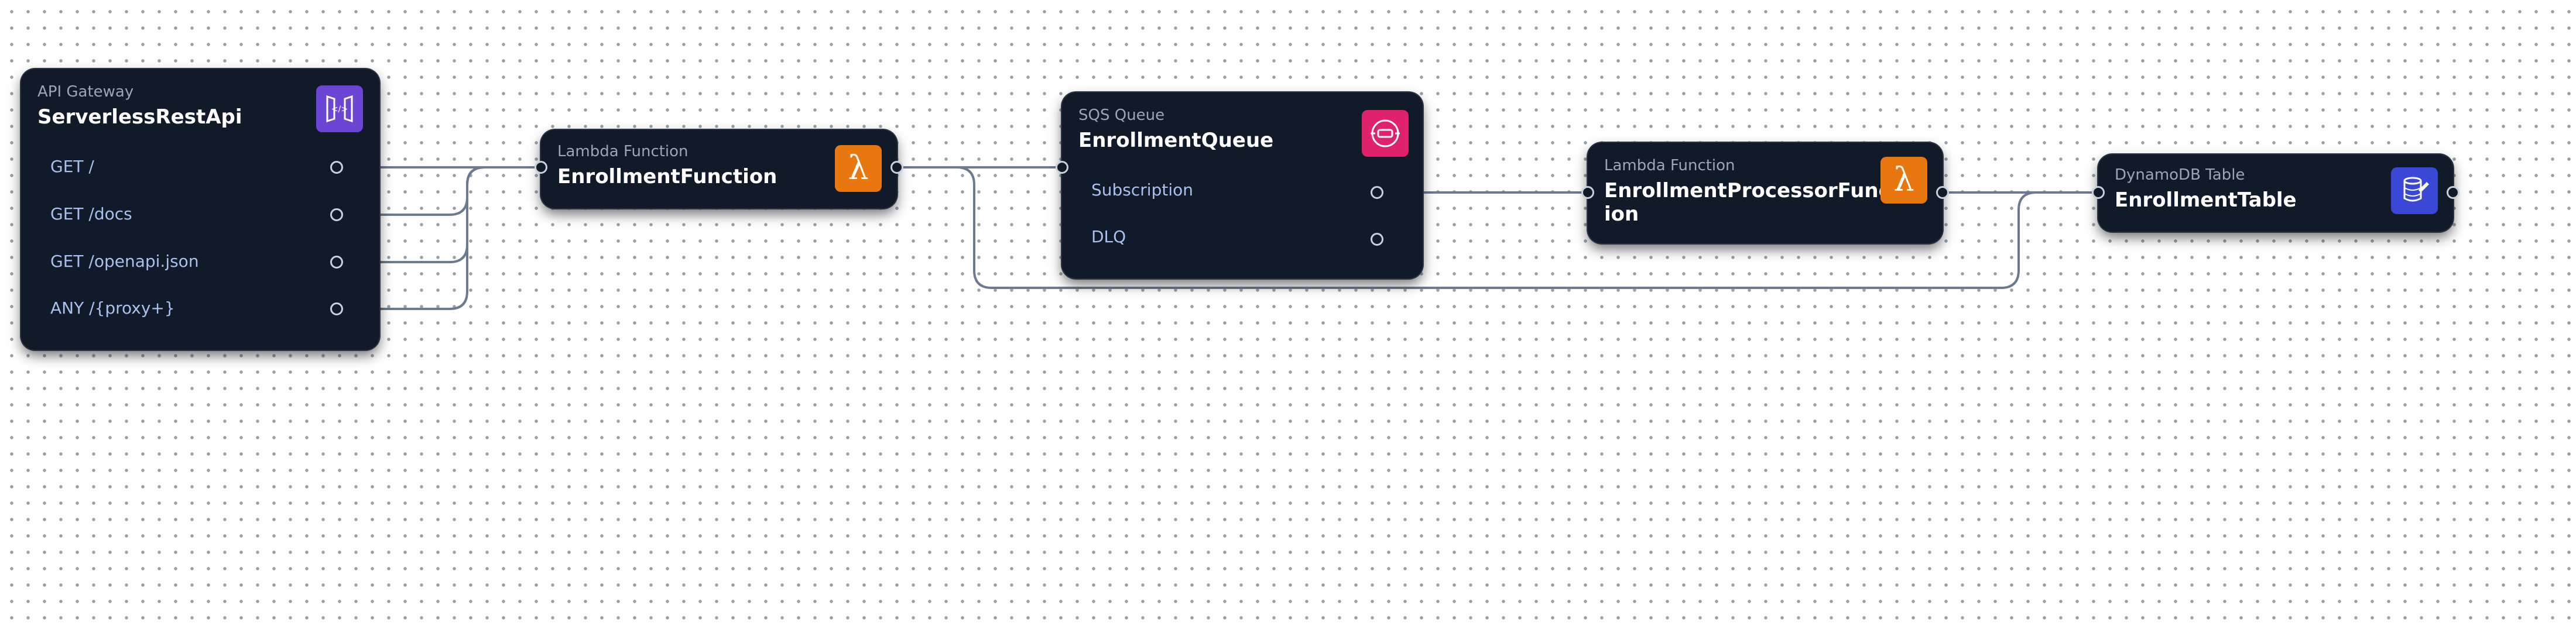  What do you see at coordinates (337, 214) in the screenshot?
I see `port-get-docs` at bounding box center [337, 214].